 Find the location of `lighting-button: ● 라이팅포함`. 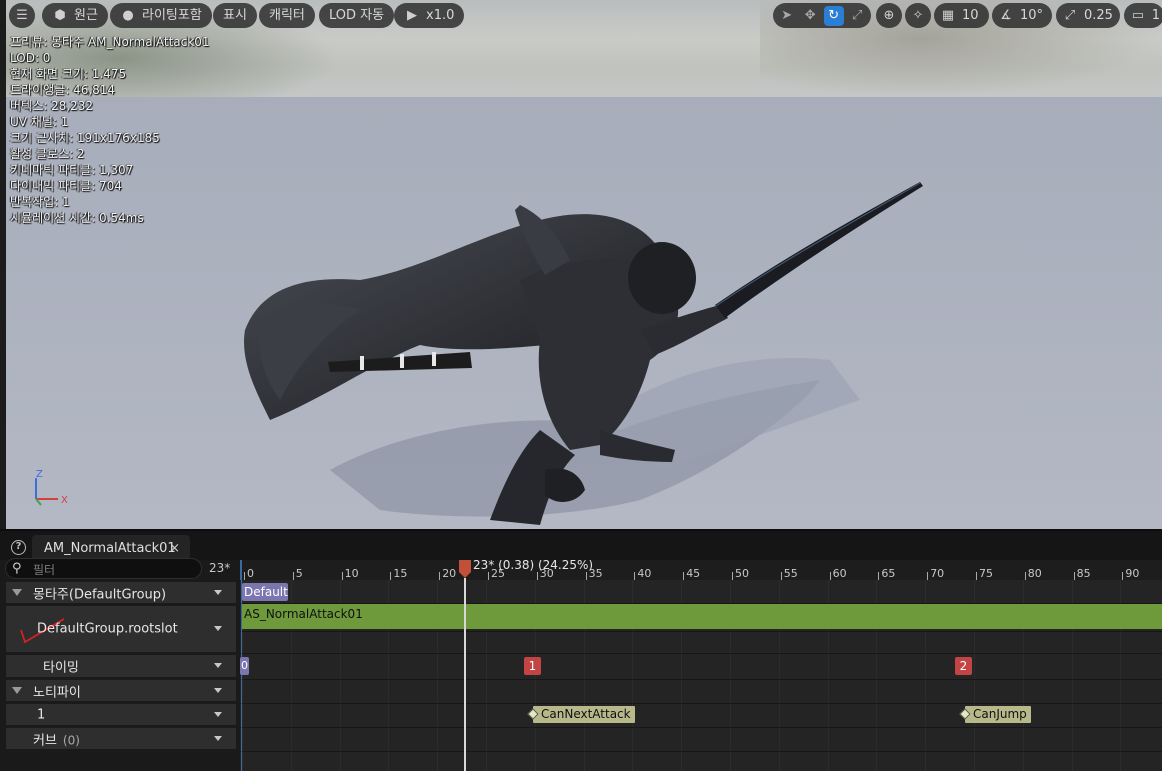

lighting-button: ● 라이팅포함 is located at coordinates (161, 15).